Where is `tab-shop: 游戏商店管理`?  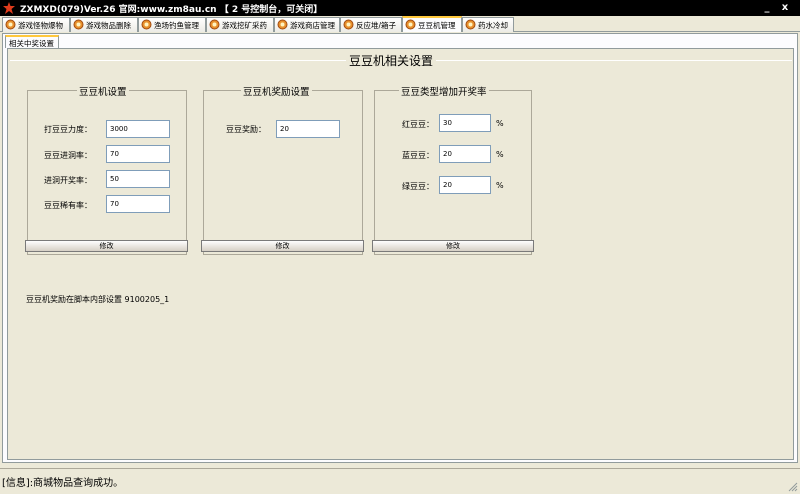
tab-shop: 游戏商店管理 is located at coordinates (307, 24).